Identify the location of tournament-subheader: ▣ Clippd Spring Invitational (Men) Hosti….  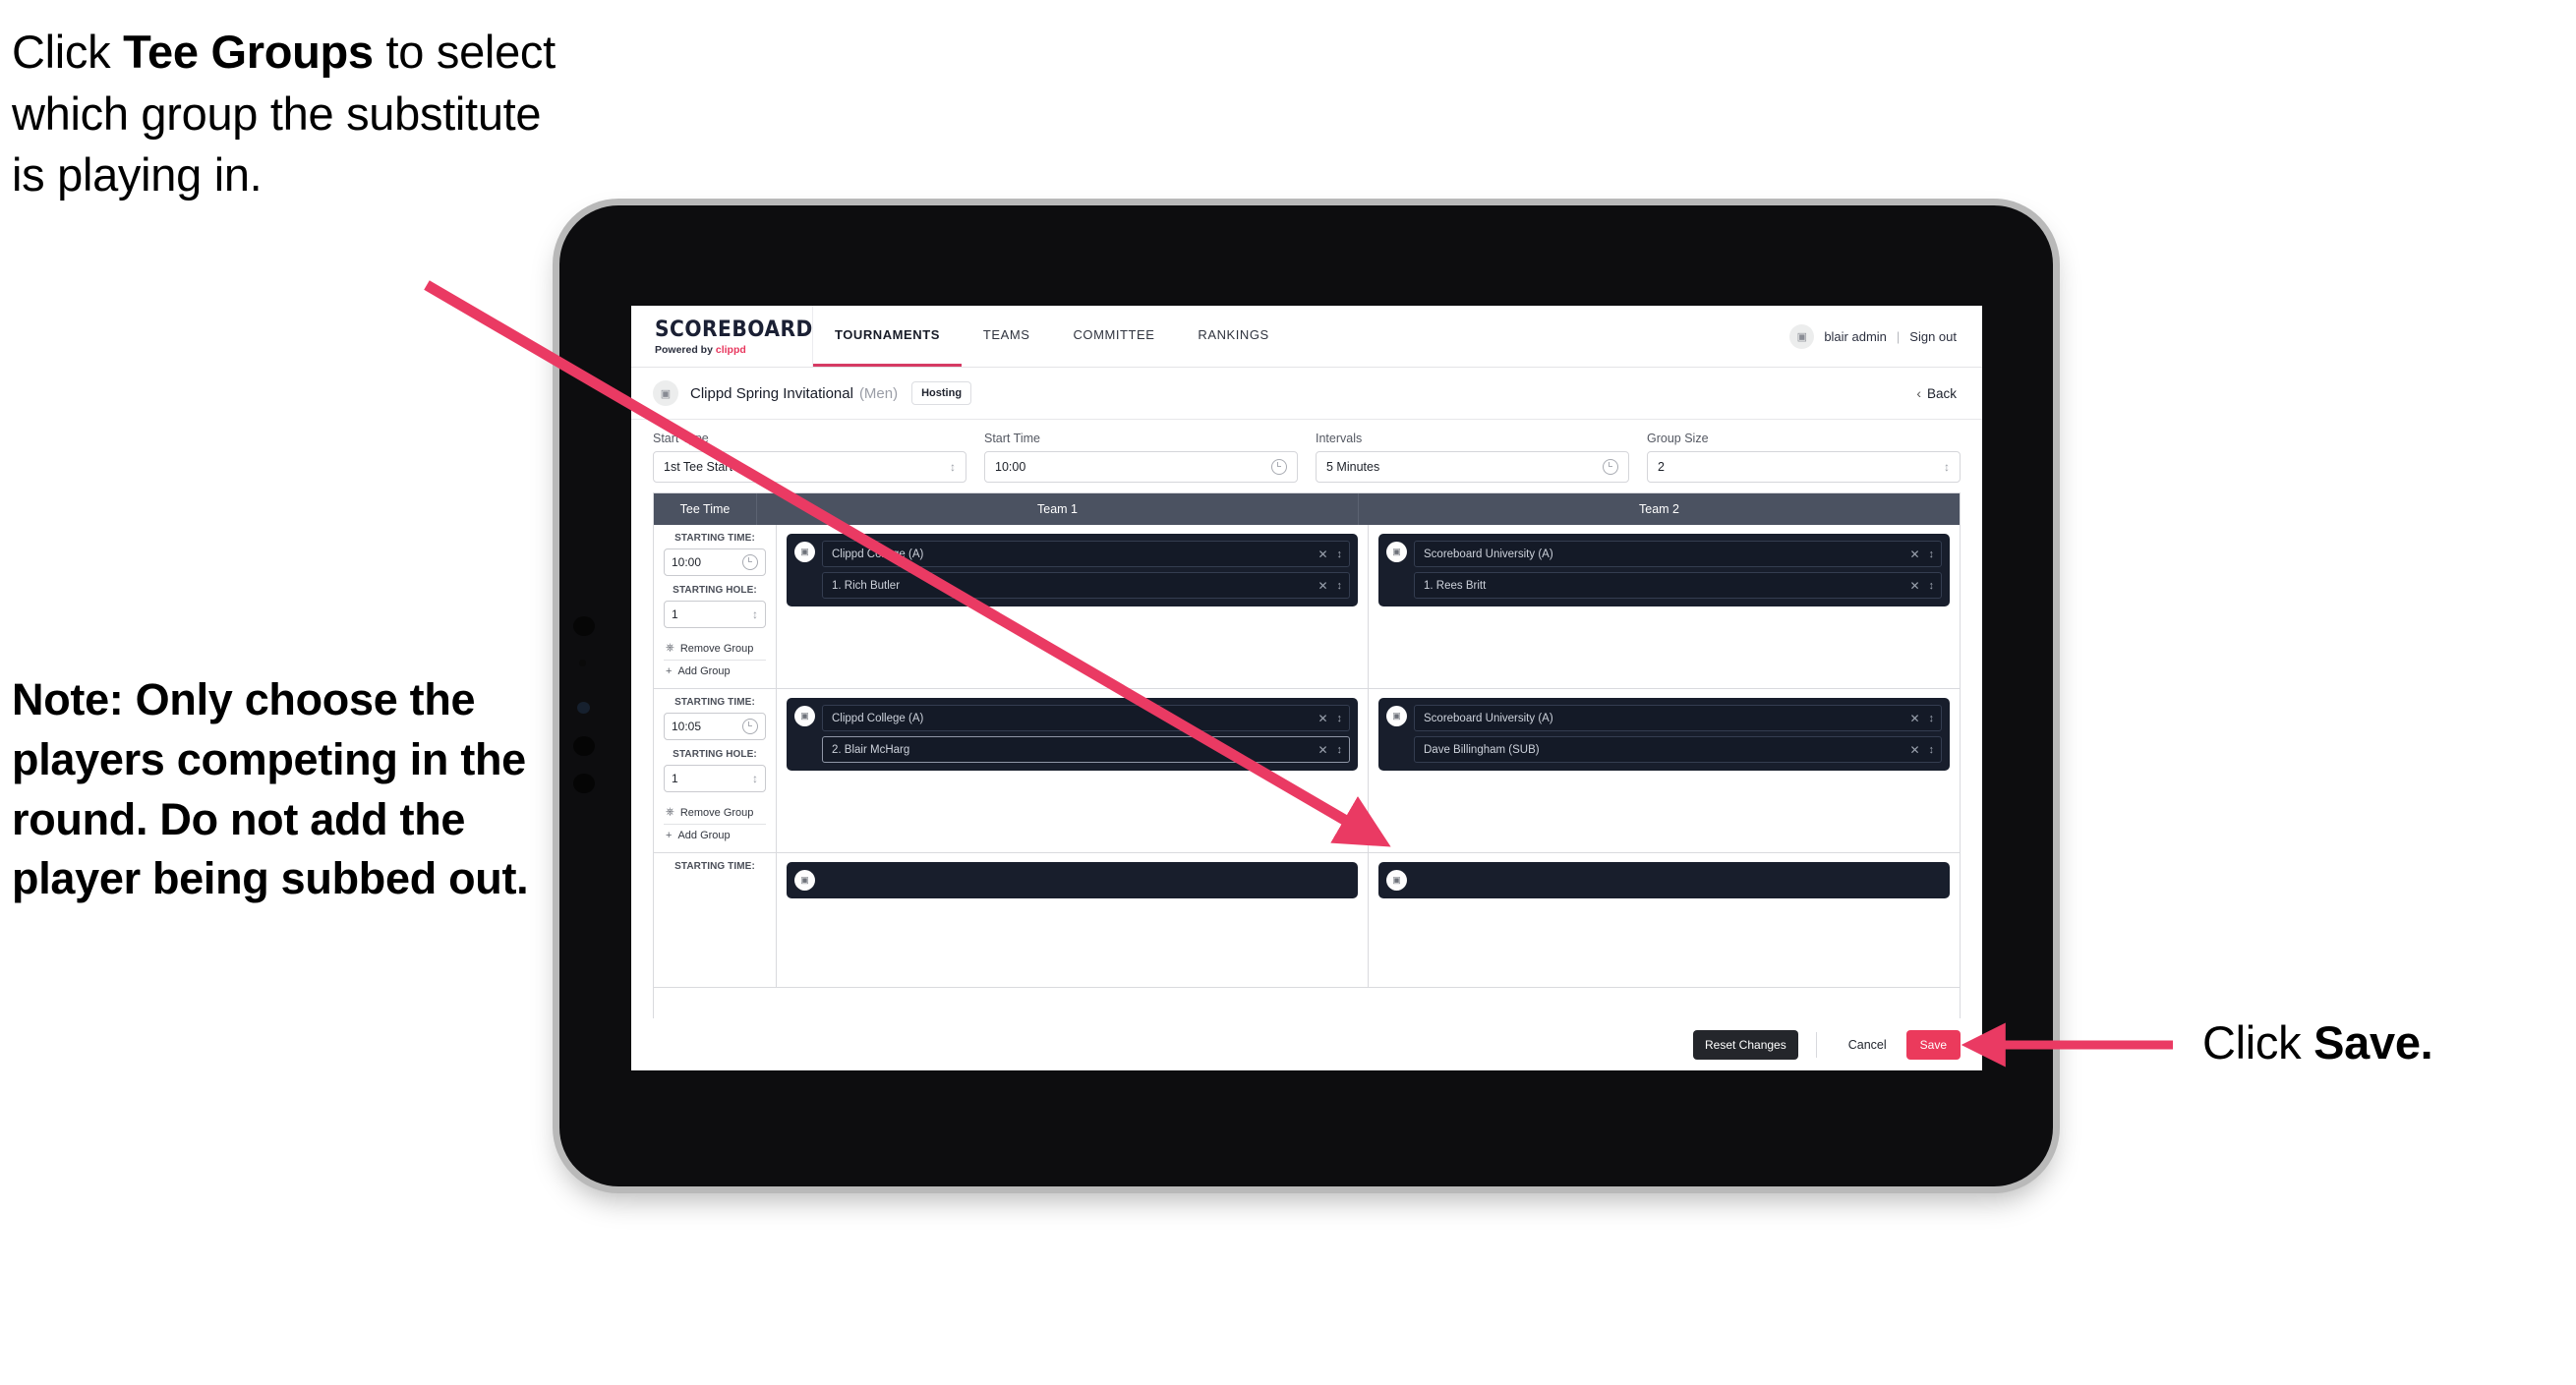
(1306, 394).